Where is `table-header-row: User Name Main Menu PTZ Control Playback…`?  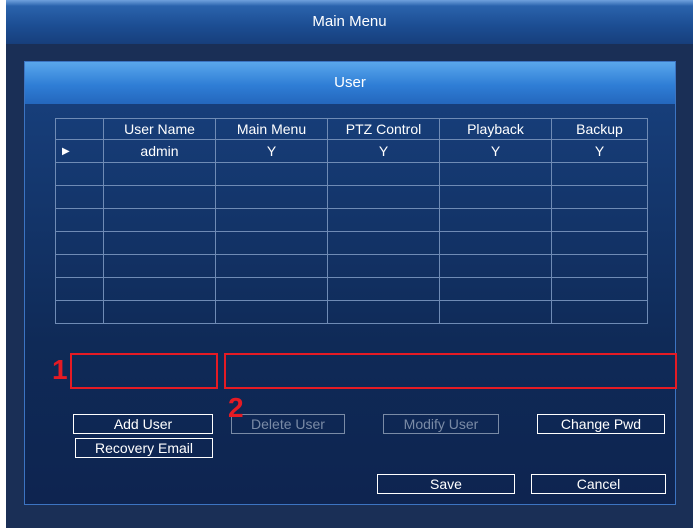
table-header-row: User Name Main Menu PTZ Control Playback… is located at coordinates (351, 129).